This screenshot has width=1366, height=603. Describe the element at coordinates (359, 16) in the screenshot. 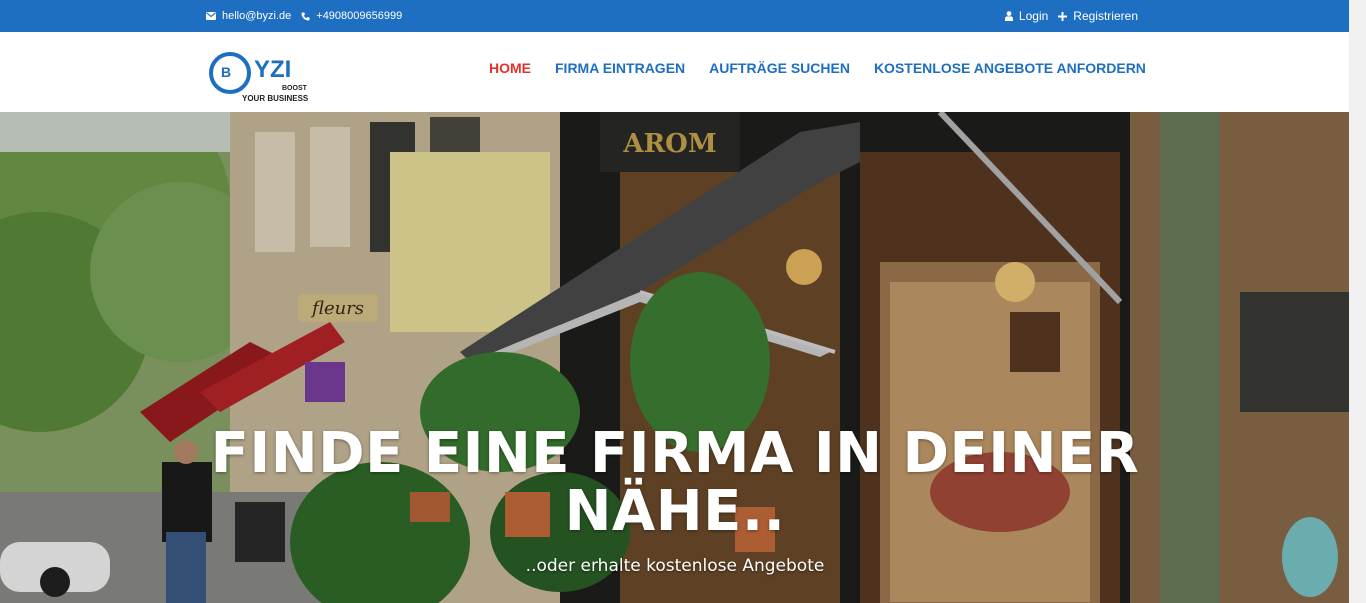

I see `phone-text: +4908009656999` at that location.